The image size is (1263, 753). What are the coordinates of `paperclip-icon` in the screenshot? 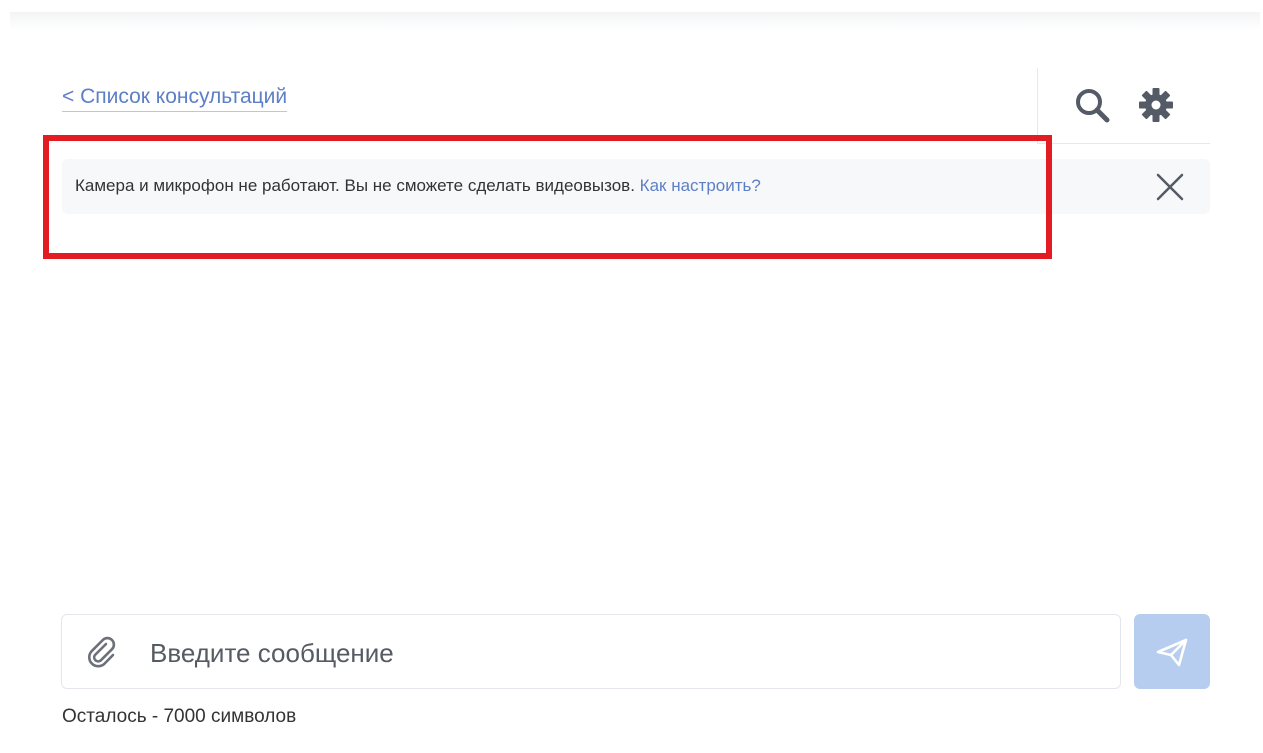 It's located at (102, 652).